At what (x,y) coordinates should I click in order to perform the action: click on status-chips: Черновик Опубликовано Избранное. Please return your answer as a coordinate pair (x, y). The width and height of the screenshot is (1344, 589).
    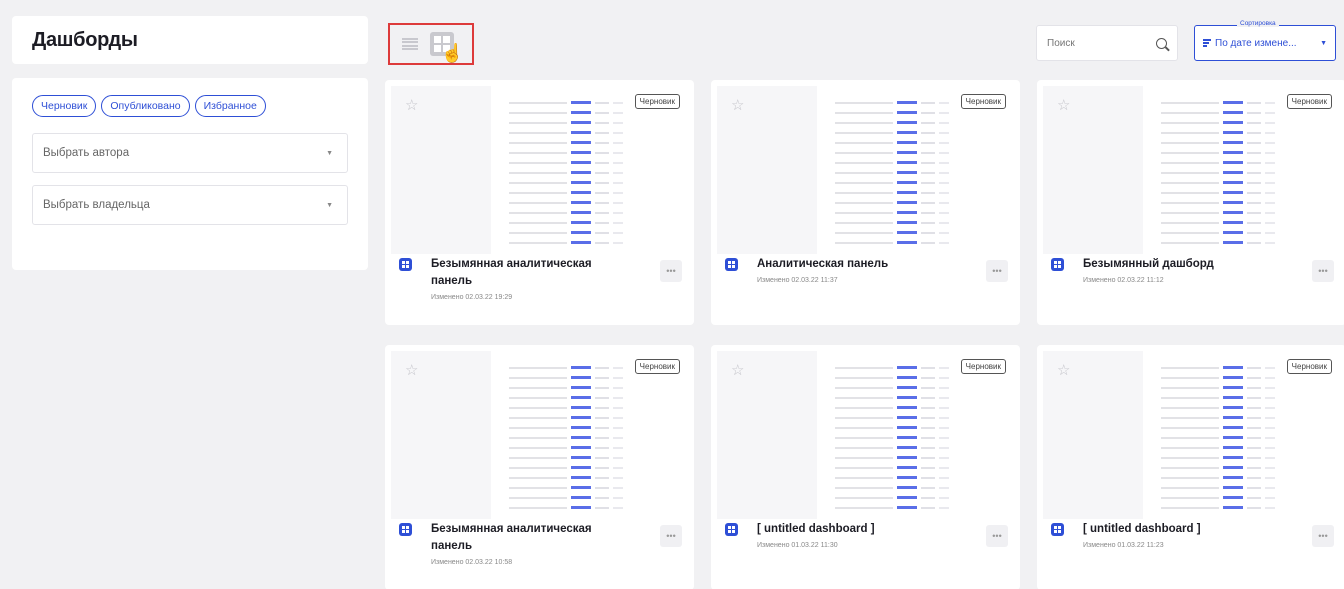
    Looking at the image, I should click on (190, 106).